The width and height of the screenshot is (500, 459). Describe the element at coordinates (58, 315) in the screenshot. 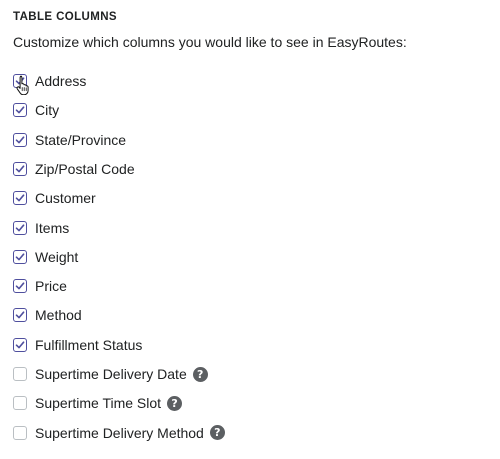

I see `column-option-label: Method` at that location.